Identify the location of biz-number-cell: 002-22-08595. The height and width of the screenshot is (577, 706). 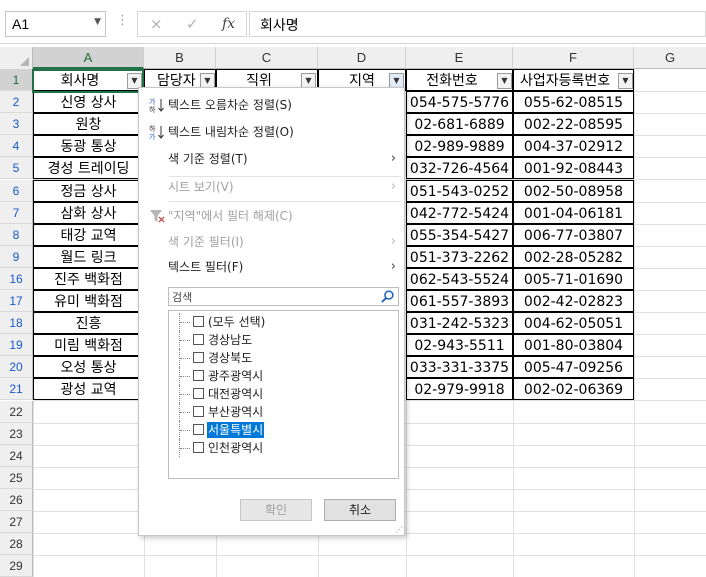
(573, 124).